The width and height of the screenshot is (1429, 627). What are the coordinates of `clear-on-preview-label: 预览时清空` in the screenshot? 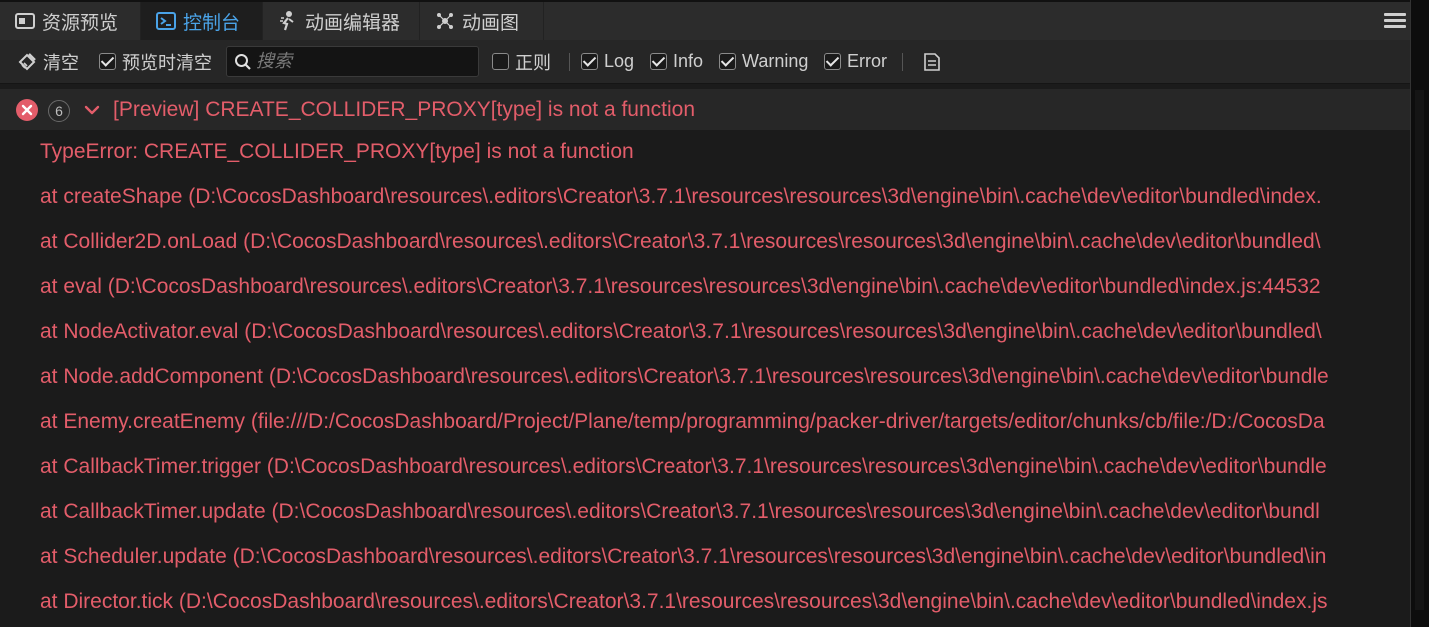 It's located at (167, 62).